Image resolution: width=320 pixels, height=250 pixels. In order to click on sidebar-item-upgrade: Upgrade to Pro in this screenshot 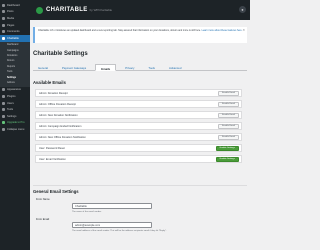, I will do `click(15, 123)`.